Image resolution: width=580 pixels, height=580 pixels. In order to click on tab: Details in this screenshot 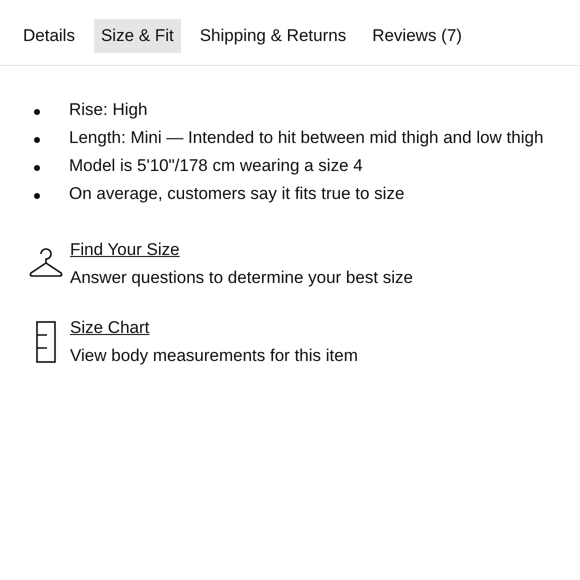, I will do `click(49, 36)`.